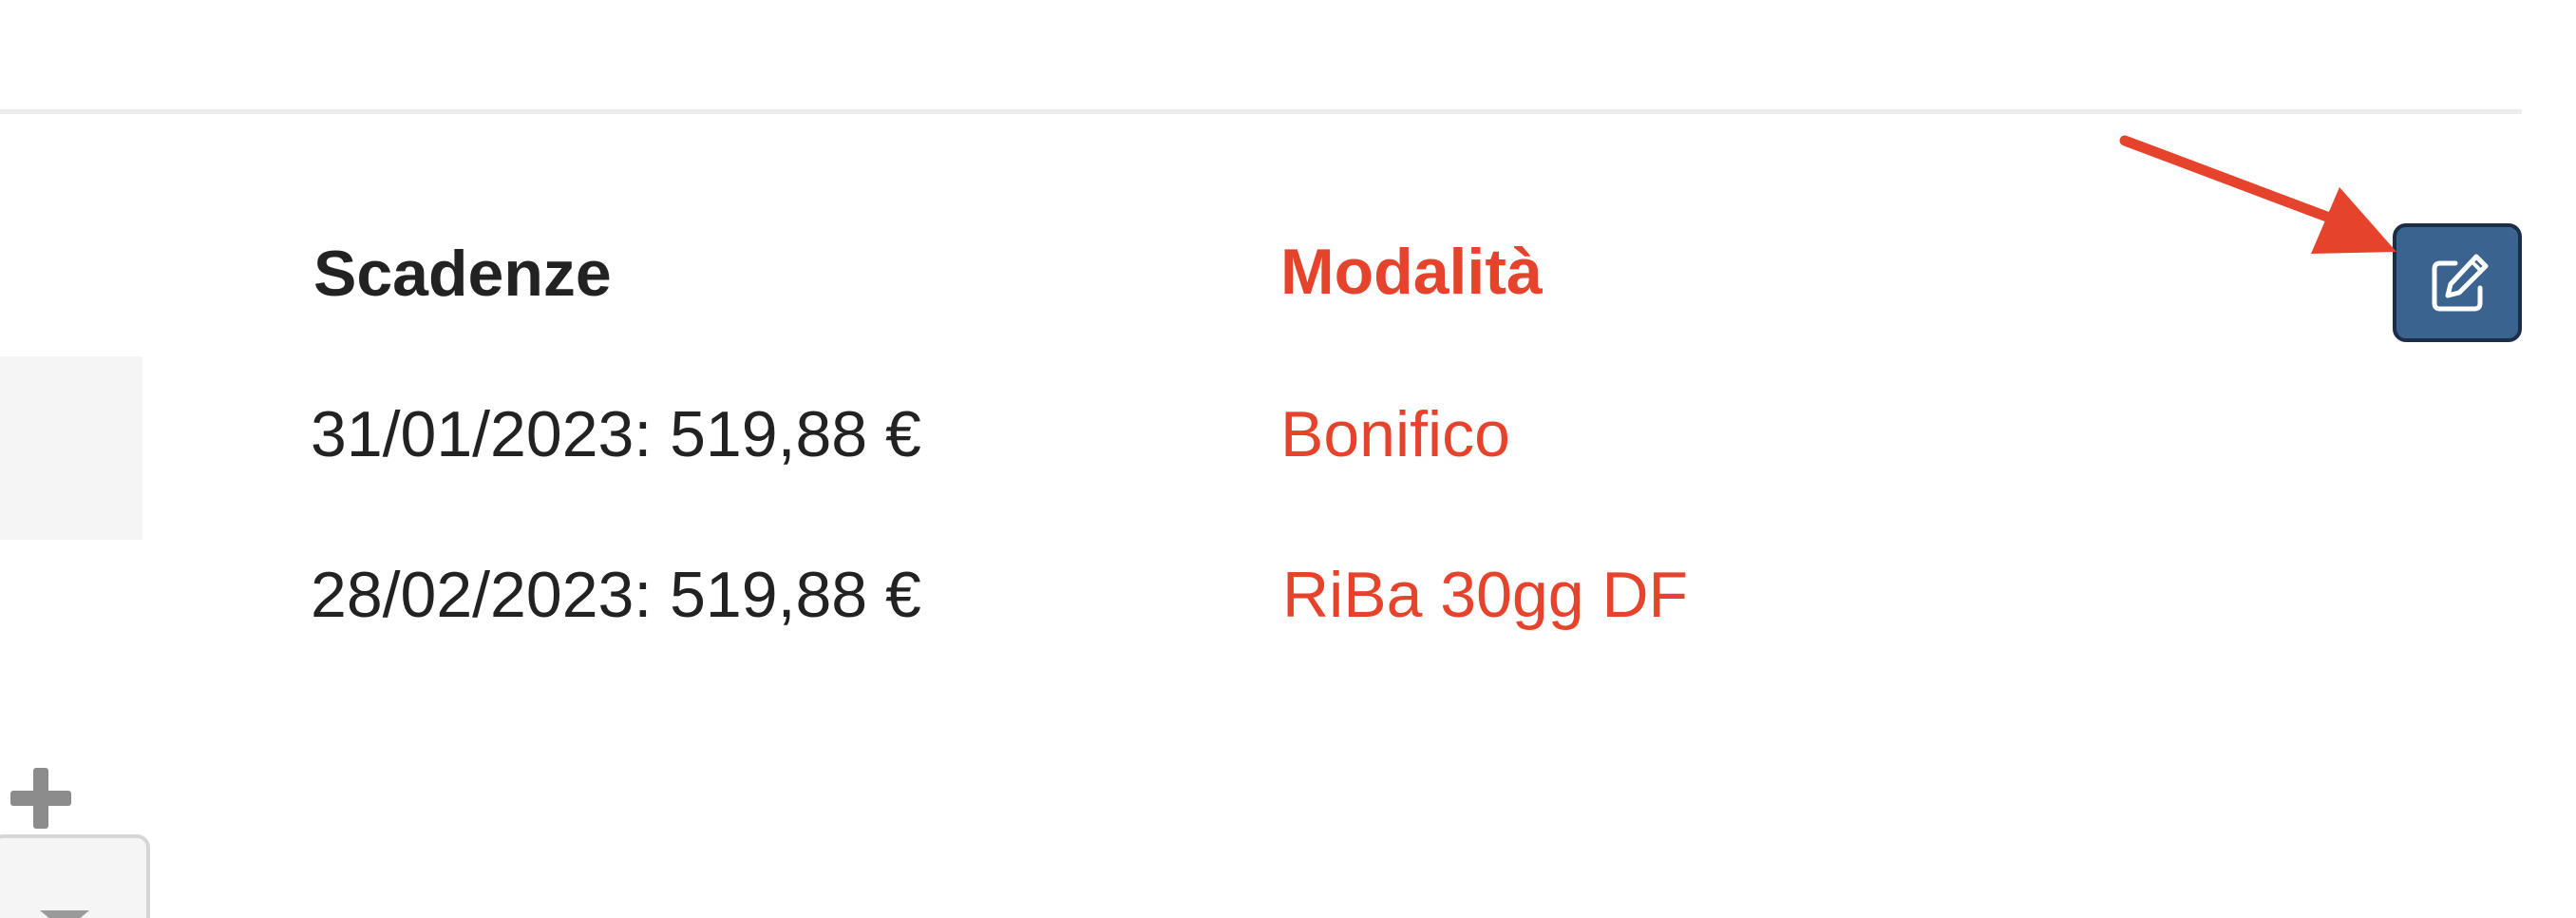 This screenshot has height=918, width=2576. I want to click on red-arrow-icon, so click(2257, 194).